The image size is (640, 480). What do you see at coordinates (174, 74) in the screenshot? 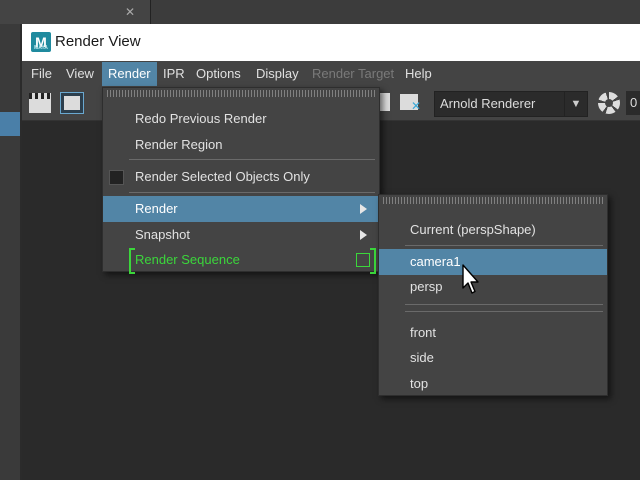
I see `menu-ipr: IPR` at bounding box center [174, 74].